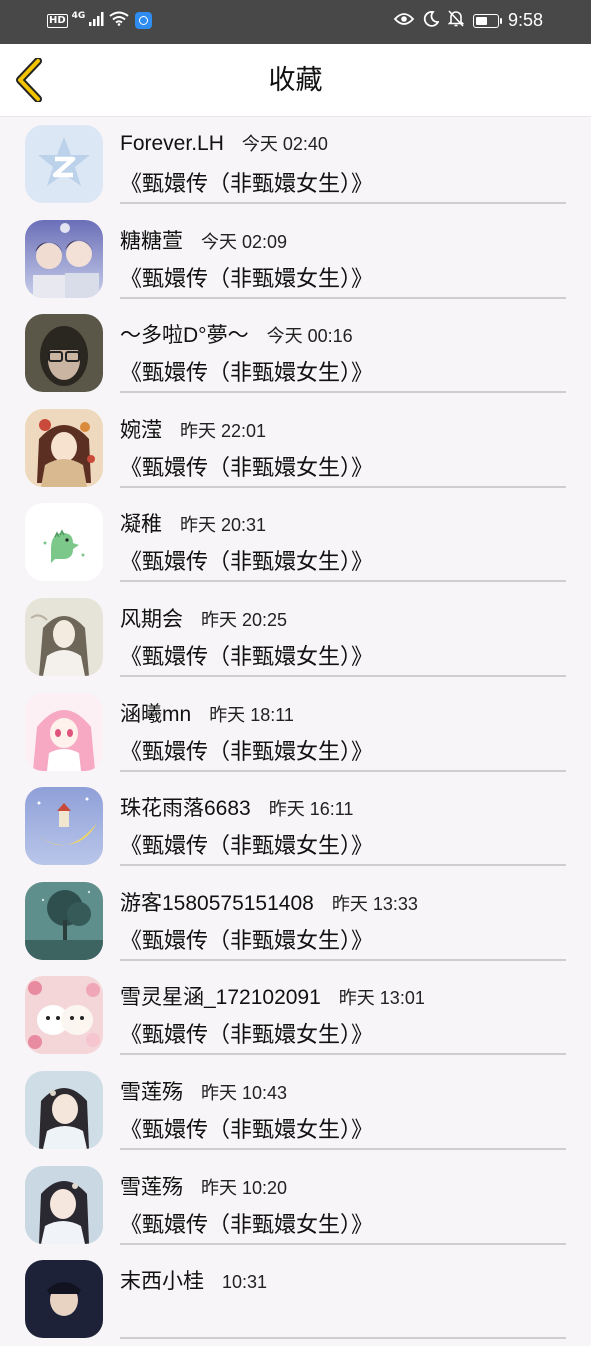  What do you see at coordinates (172, 143) in the screenshot?
I see `user-name: Forever.LH` at bounding box center [172, 143].